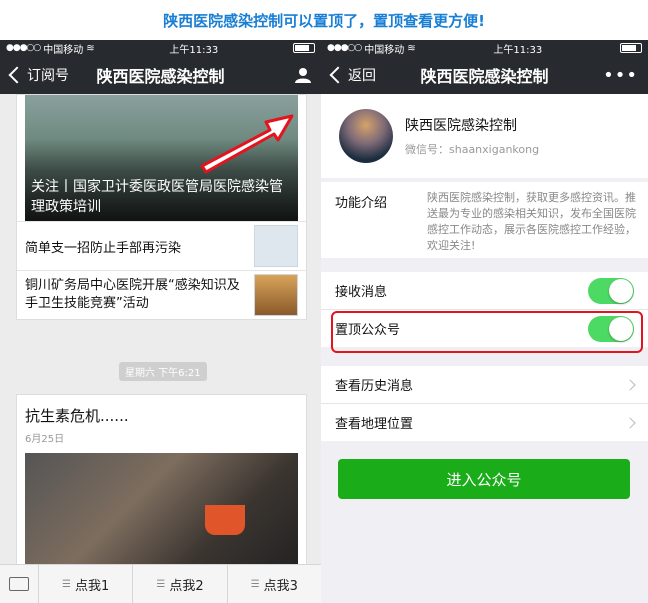 The height and width of the screenshot is (603, 648). I want to click on wechat-id: 微信号：shaanxiganko​ng, so click(472, 149).